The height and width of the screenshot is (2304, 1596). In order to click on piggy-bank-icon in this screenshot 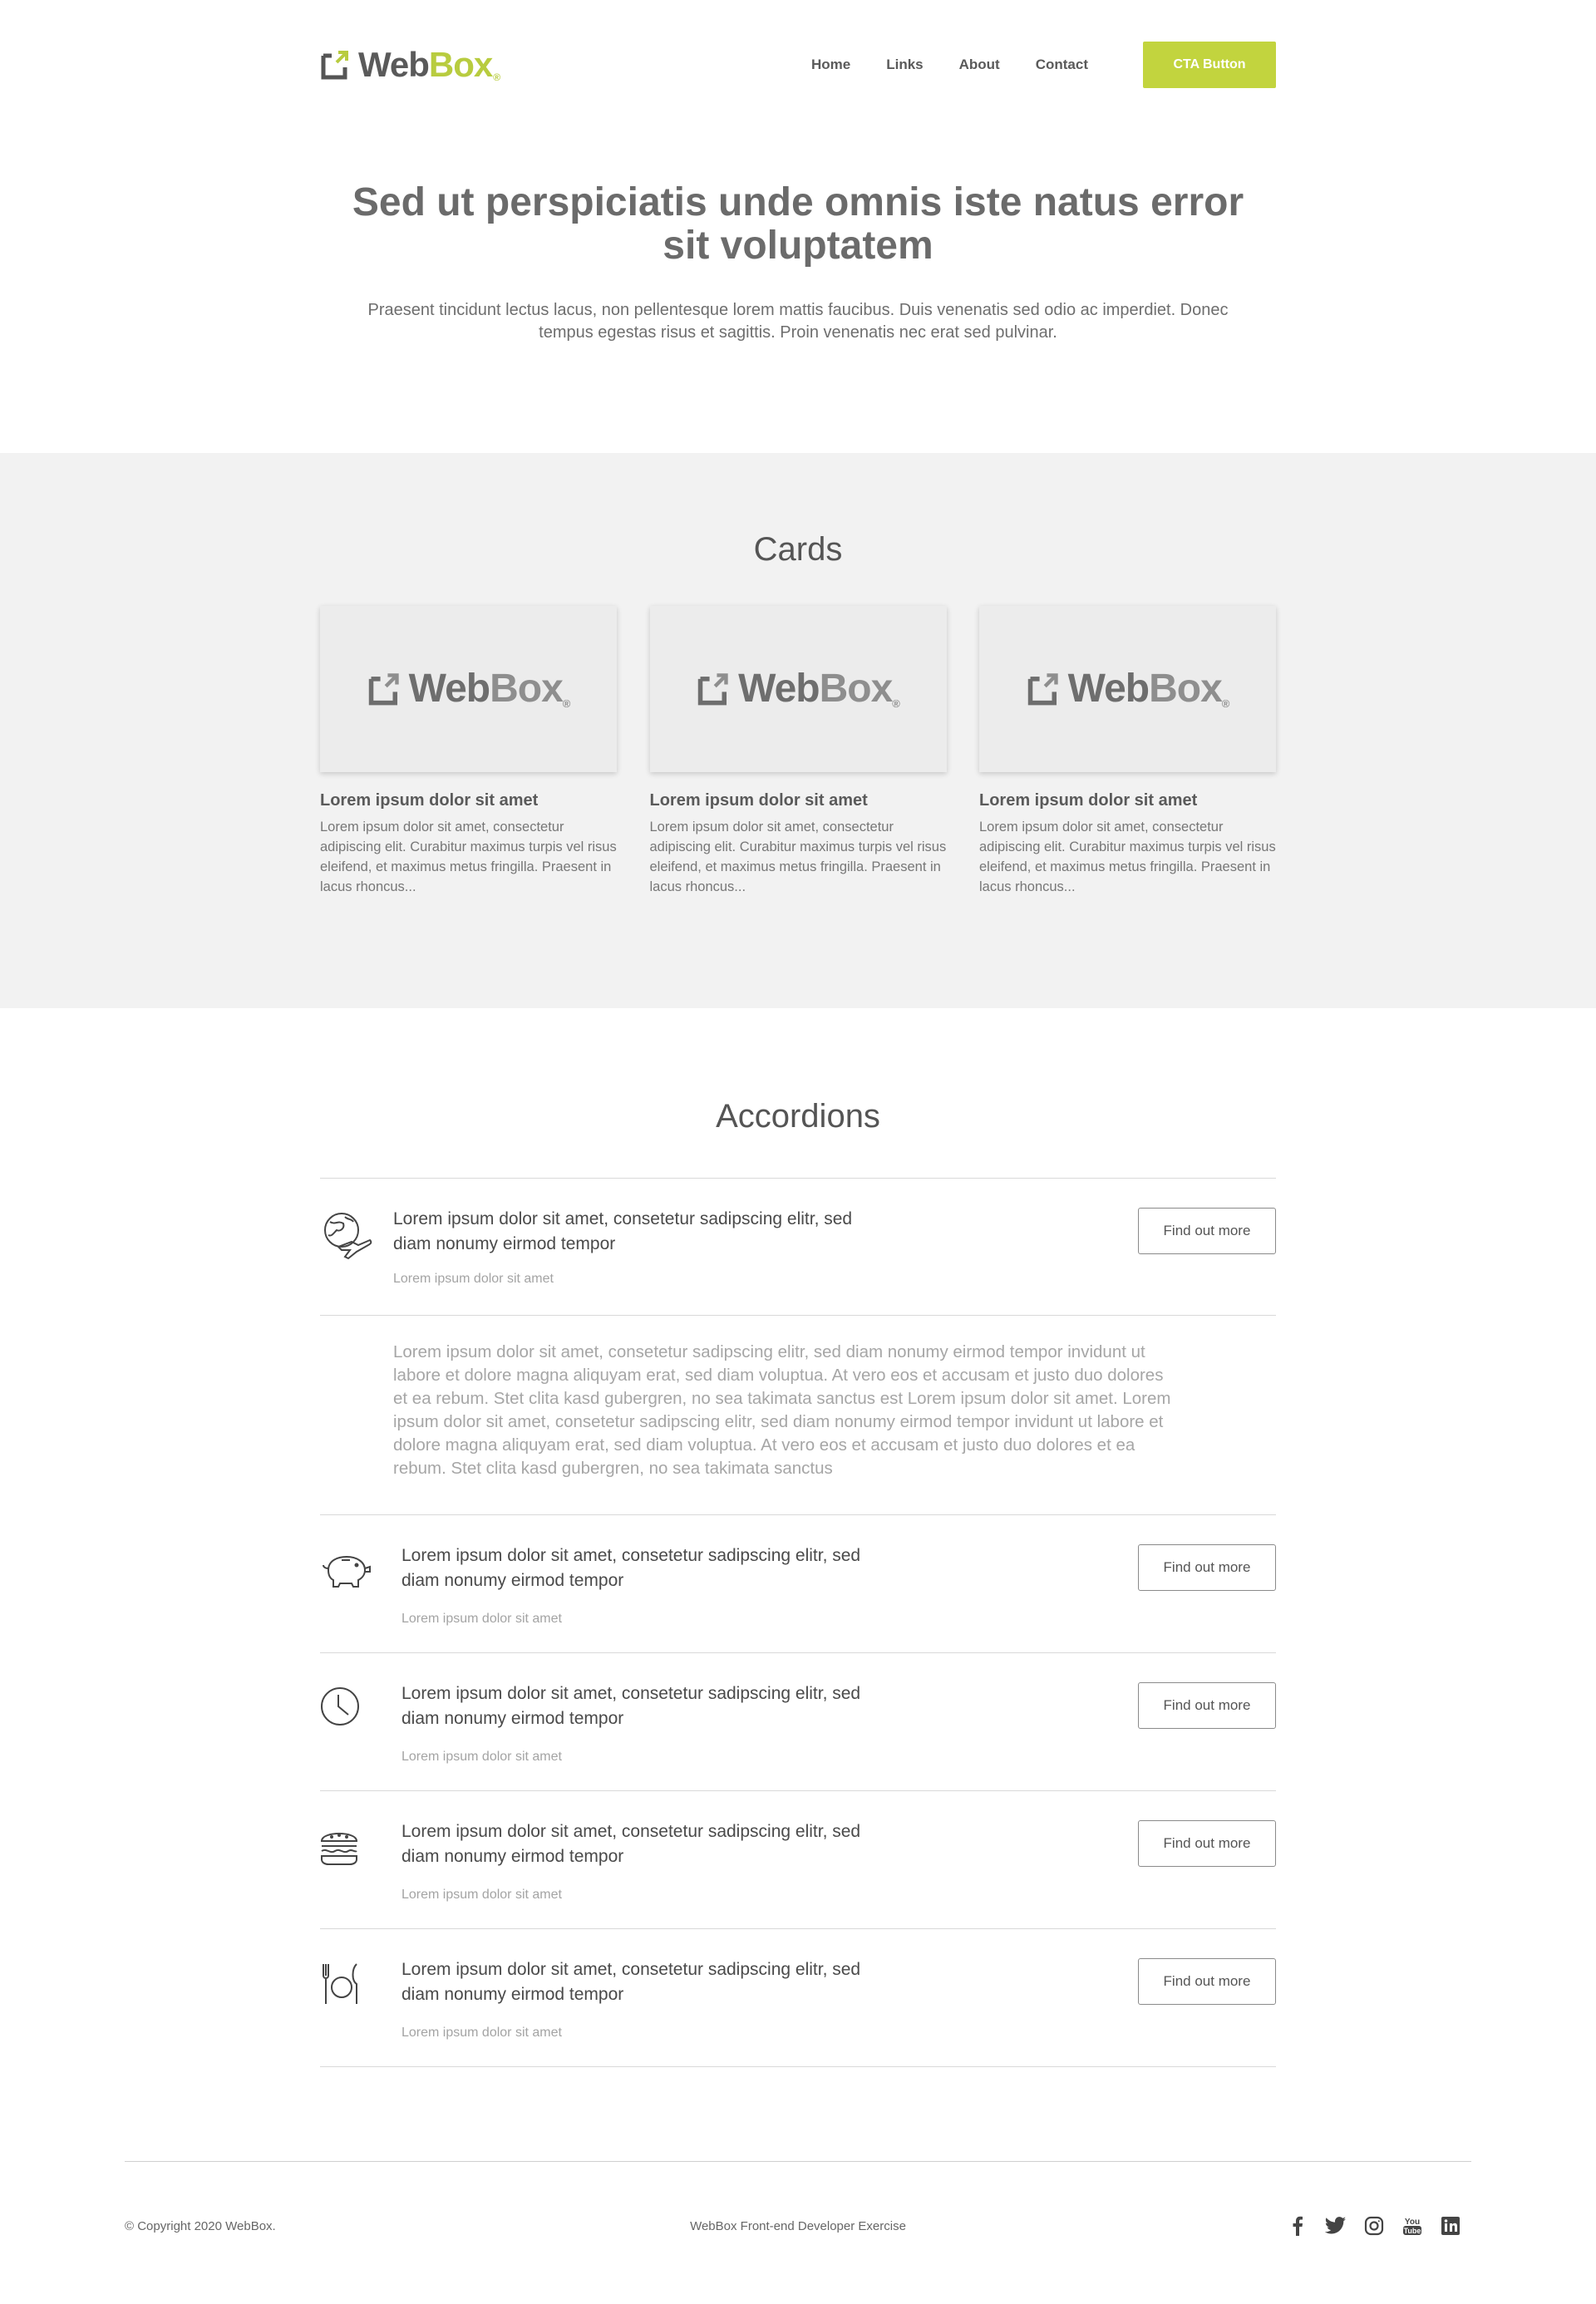, I will do `click(347, 1571)`.